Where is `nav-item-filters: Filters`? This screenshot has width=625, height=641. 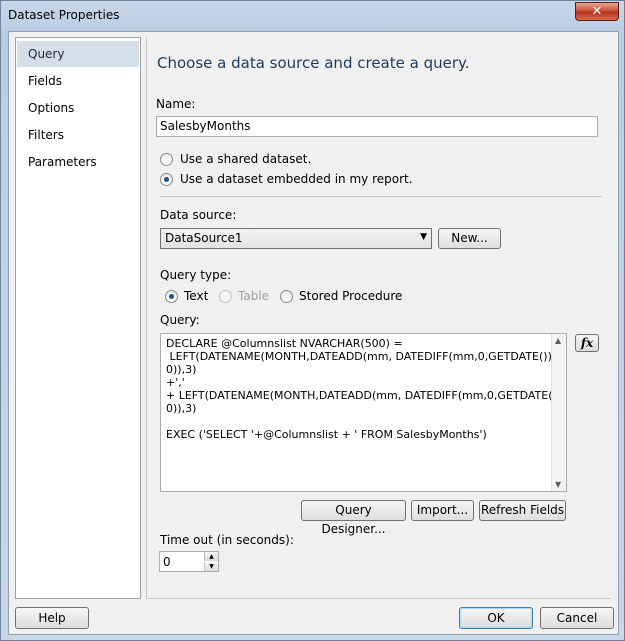 nav-item-filters: Filters is located at coordinates (78, 135).